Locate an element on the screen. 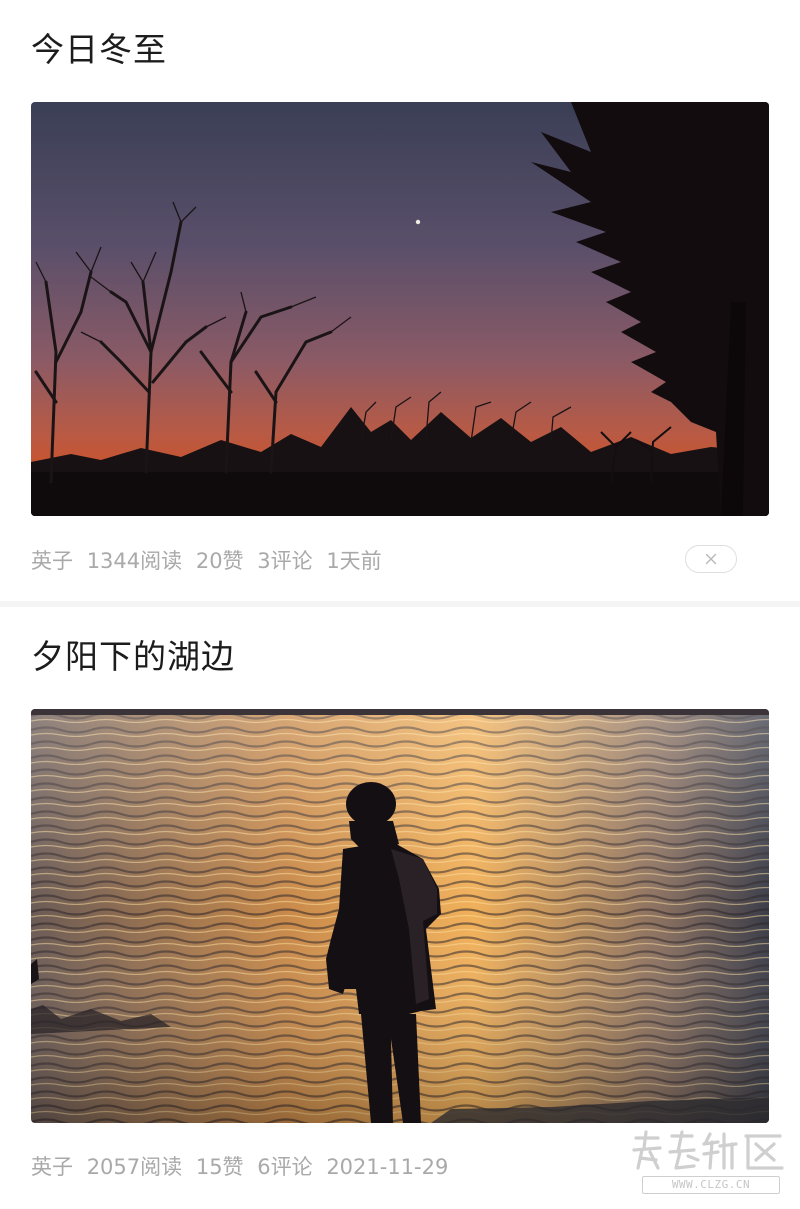 Image resolution: width=800 pixels, height=1209 pixels. site-watermark: WWW.CLZG.CN is located at coordinates (708, 1163).